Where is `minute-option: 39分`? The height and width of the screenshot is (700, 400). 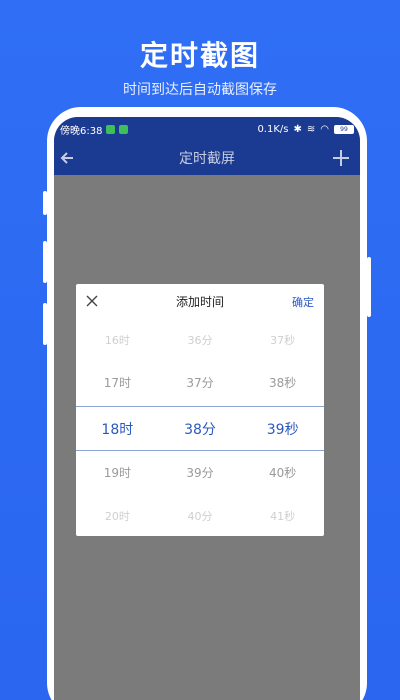
minute-option: 39分 is located at coordinates (200, 472).